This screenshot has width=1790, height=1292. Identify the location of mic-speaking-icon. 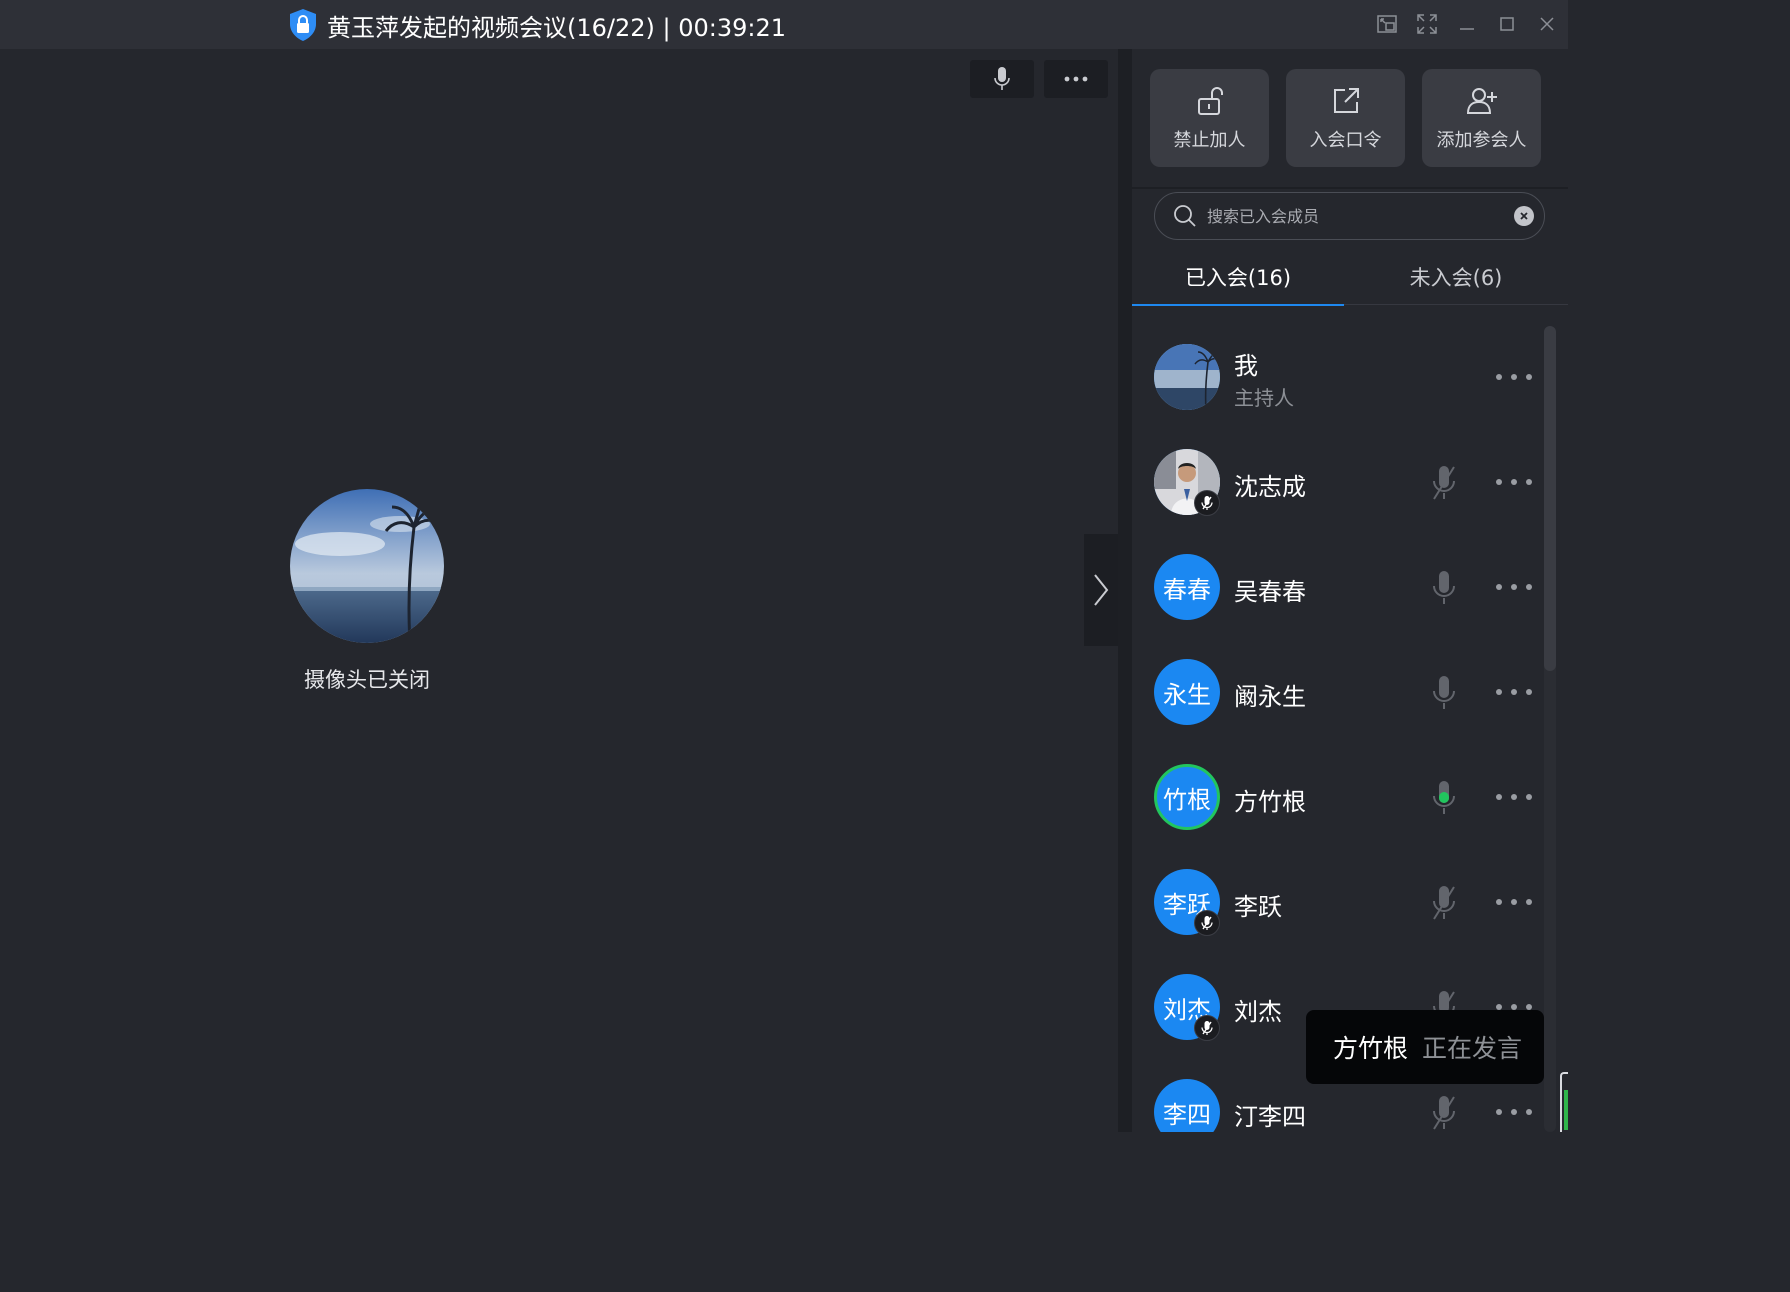
(1444, 797).